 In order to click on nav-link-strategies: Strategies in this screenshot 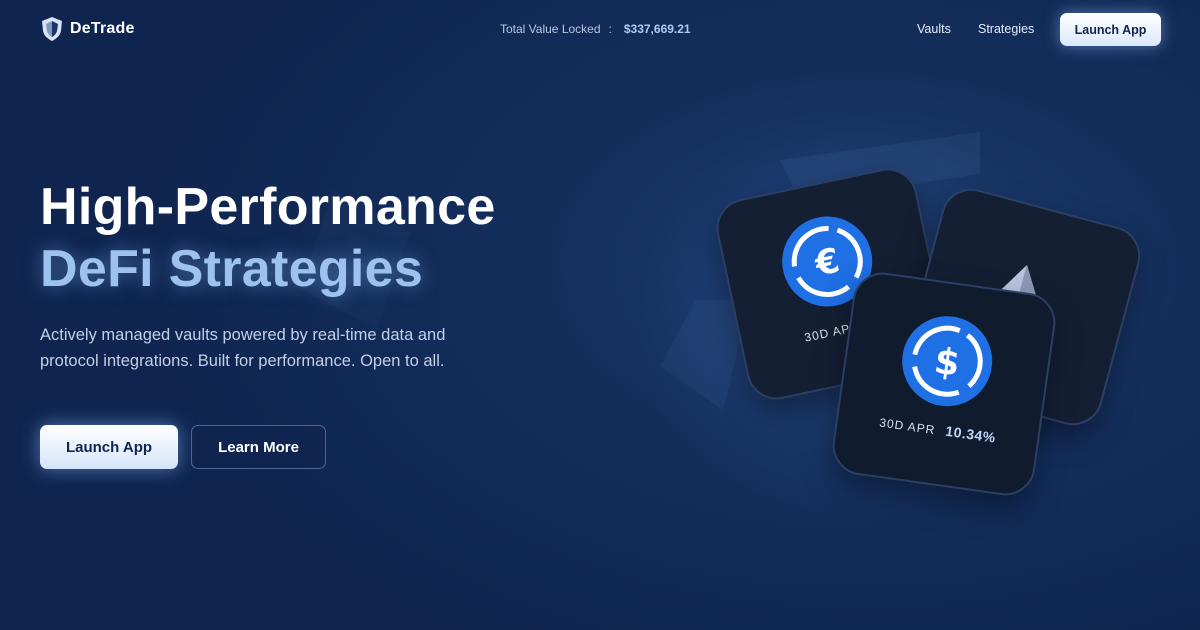, I will do `click(1006, 29)`.